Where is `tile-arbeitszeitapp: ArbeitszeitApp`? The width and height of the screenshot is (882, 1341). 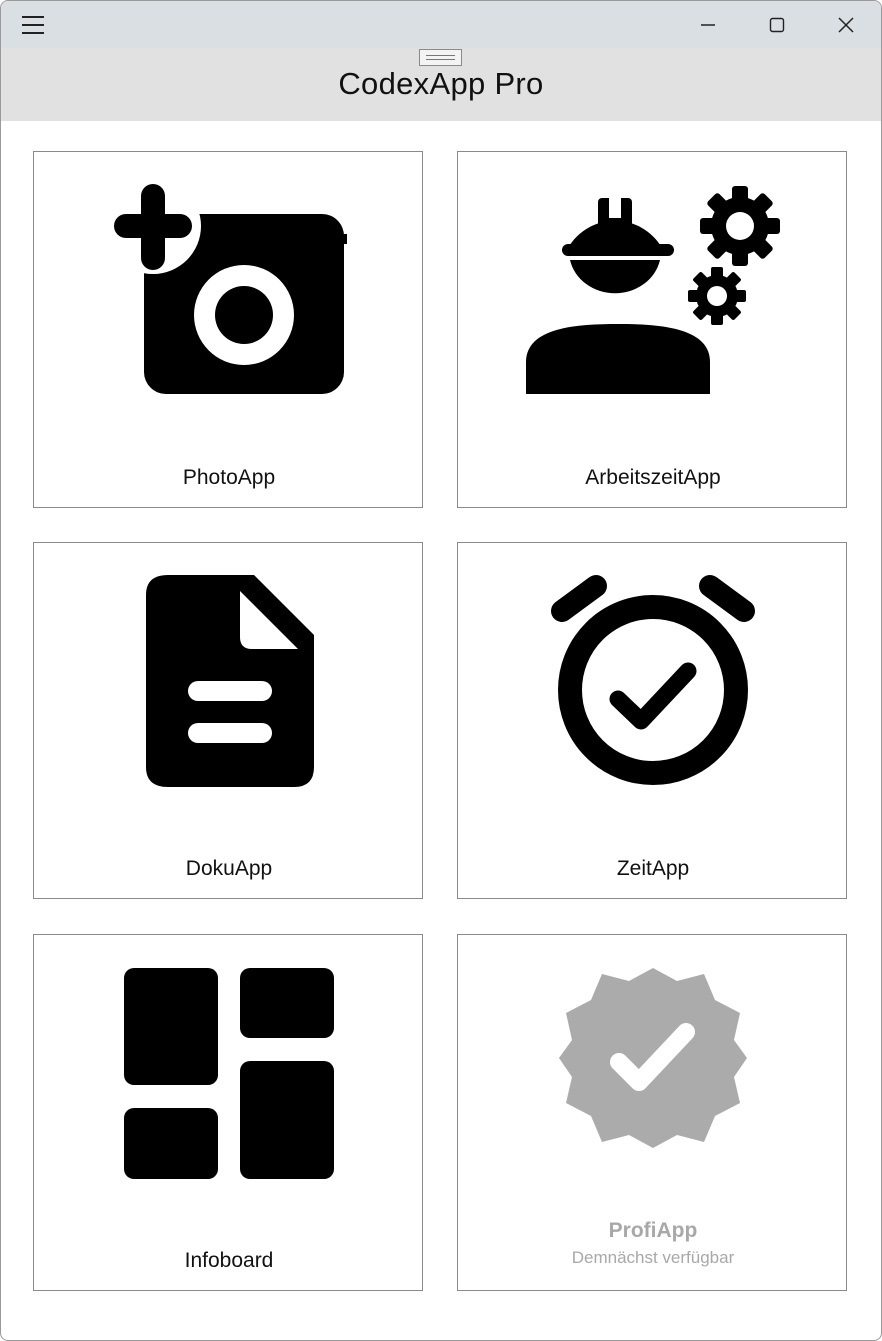 tile-arbeitszeitapp: ArbeitszeitApp is located at coordinates (652, 329).